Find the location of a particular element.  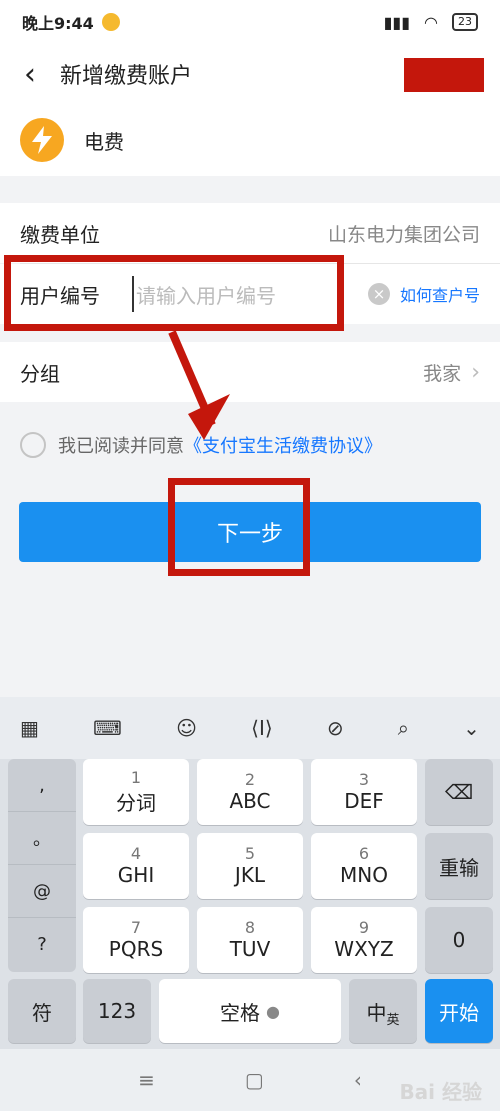

key-label: ABC is located at coordinates (250, 801).